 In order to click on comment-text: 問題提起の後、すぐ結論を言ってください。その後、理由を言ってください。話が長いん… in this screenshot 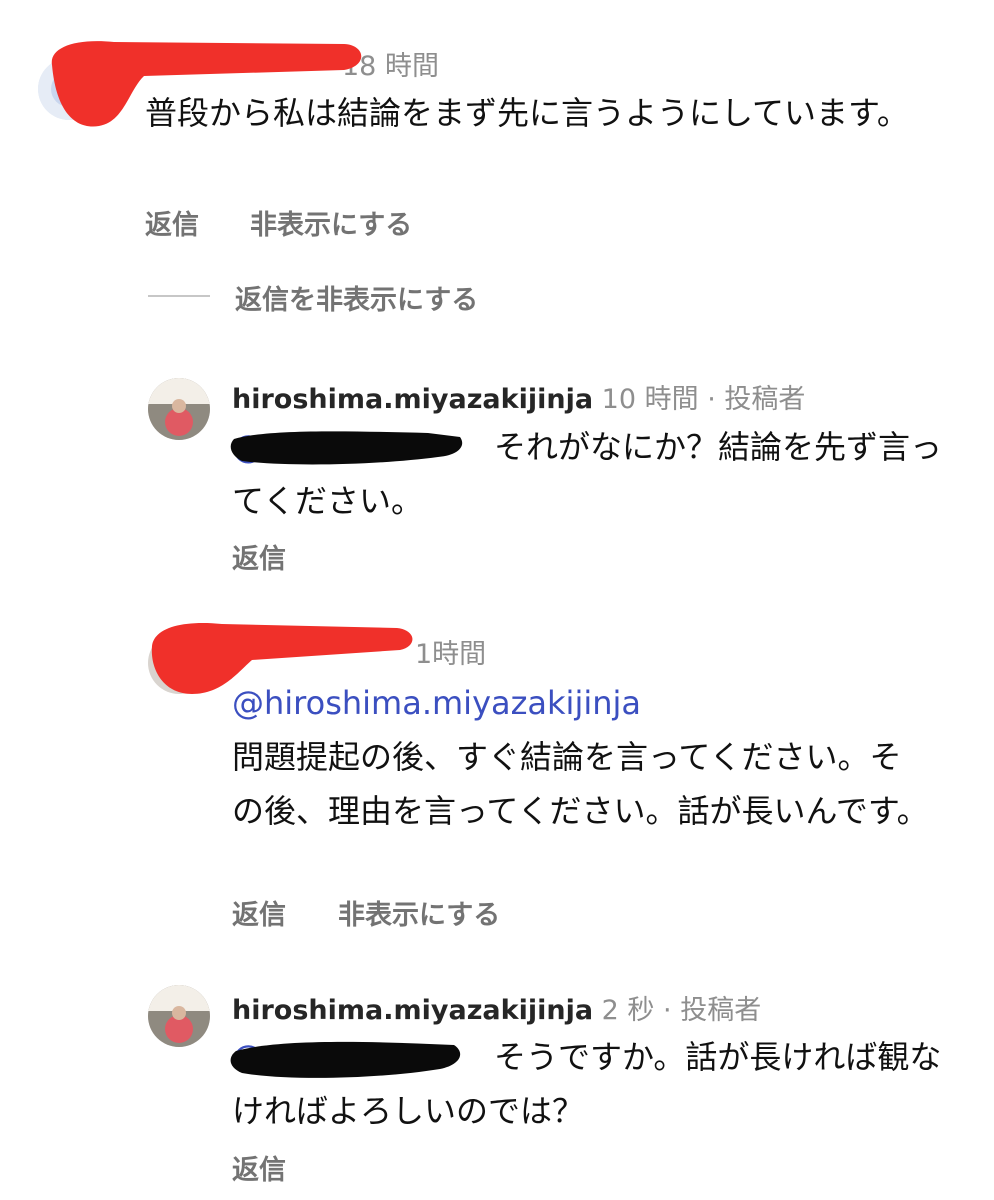, I will do `click(580, 784)`.